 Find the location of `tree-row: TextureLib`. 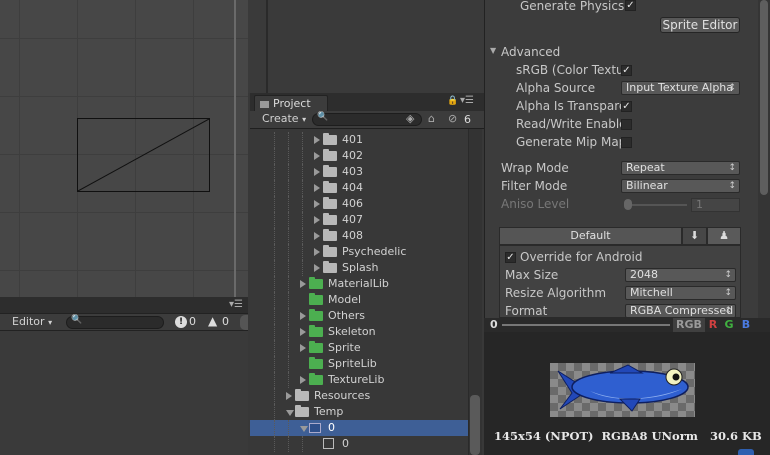

tree-row: TextureLib is located at coordinates (359, 380).